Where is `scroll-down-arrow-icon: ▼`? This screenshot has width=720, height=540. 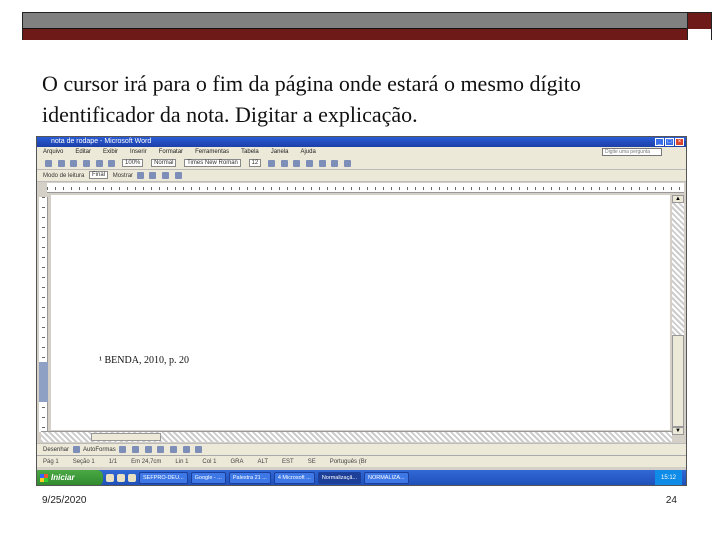
scroll-down-arrow-icon: ▼ is located at coordinates (678, 431).